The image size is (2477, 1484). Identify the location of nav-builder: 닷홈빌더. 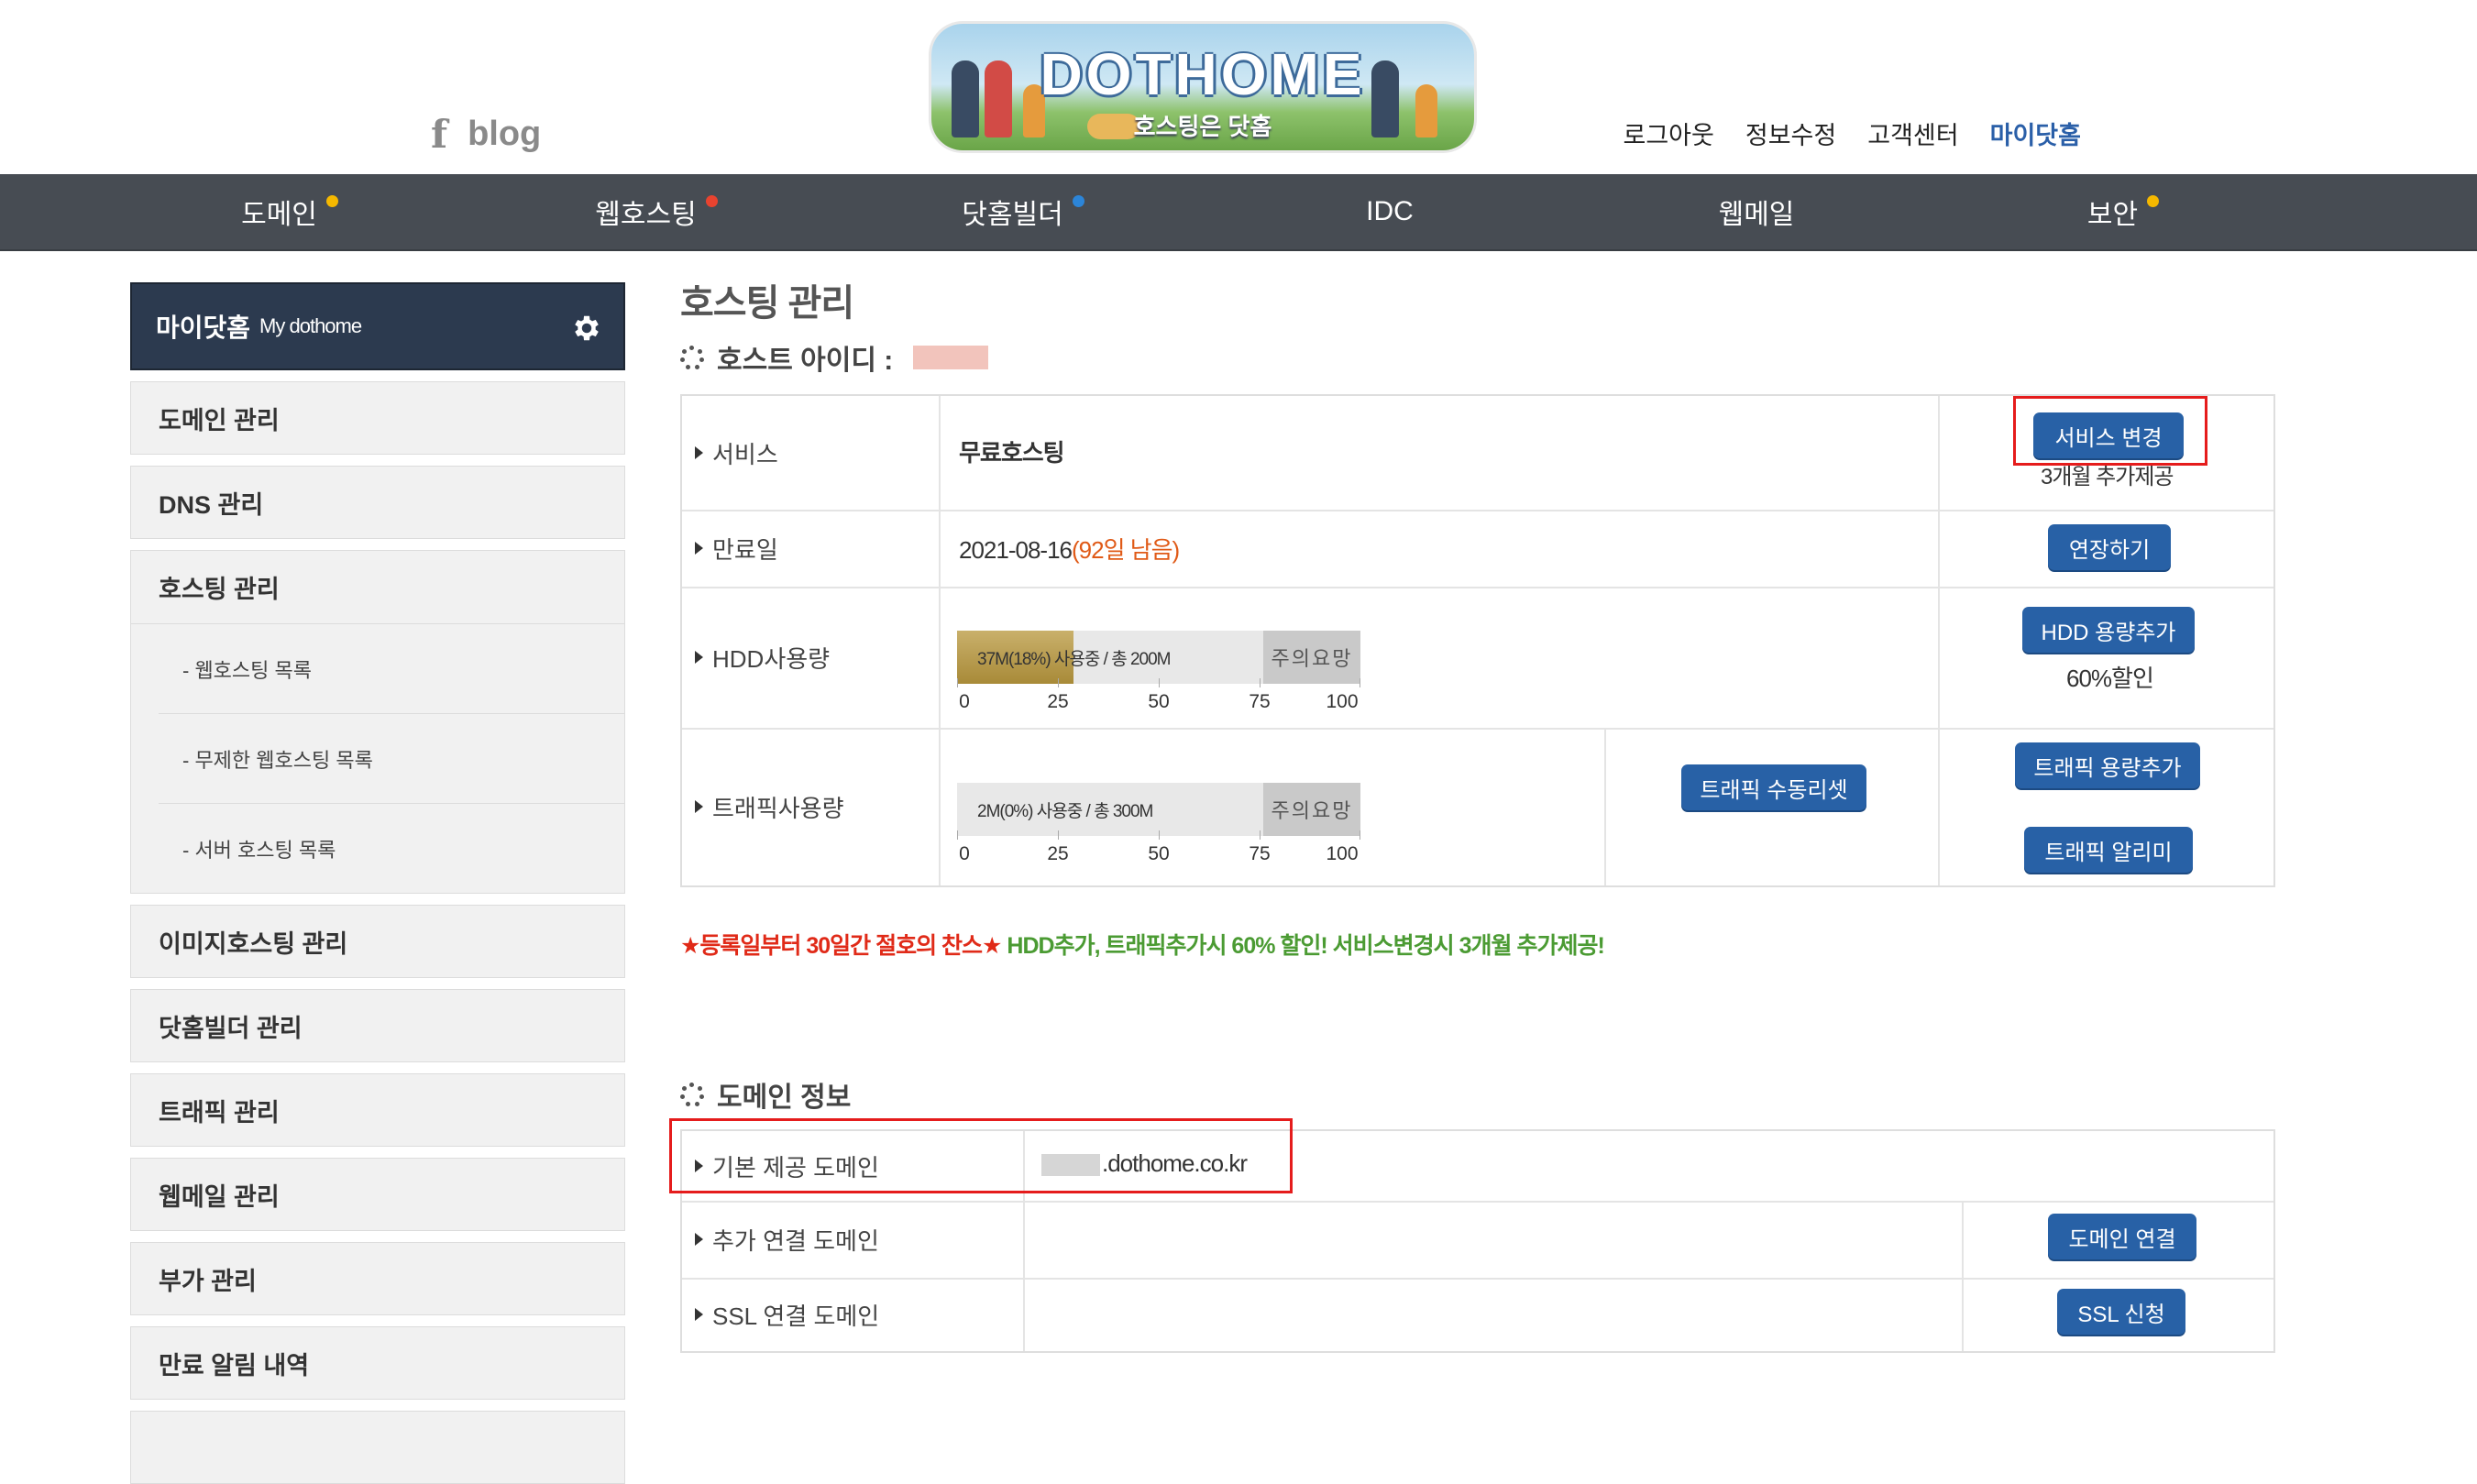
(1023, 211).